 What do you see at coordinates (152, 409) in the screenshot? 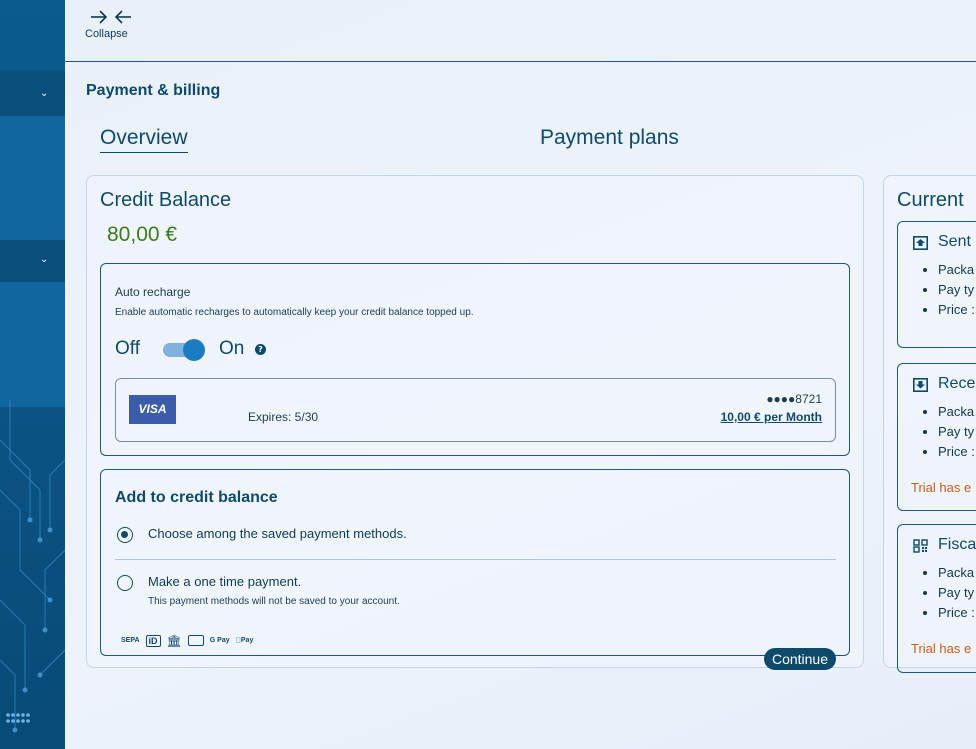
I see `visa-card-icon: VISA` at bounding box center [152, 409].